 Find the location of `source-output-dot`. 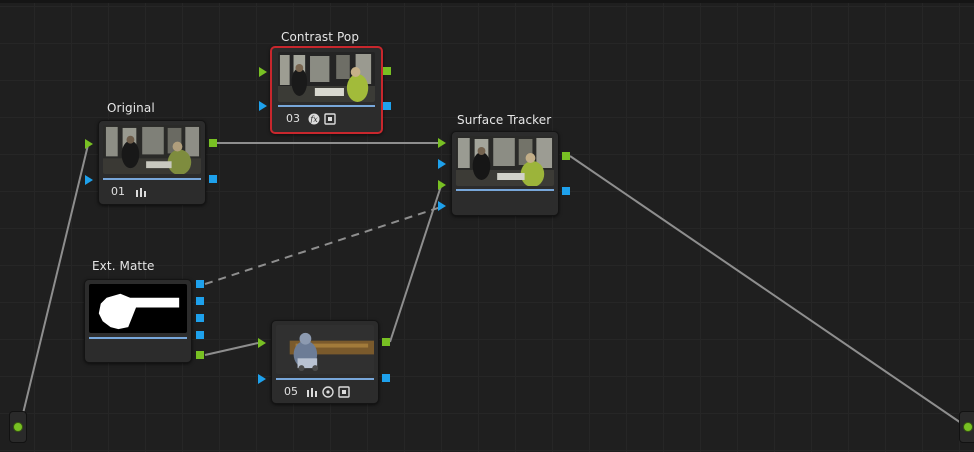

source-output-dot is located at coordinates (18, 427).